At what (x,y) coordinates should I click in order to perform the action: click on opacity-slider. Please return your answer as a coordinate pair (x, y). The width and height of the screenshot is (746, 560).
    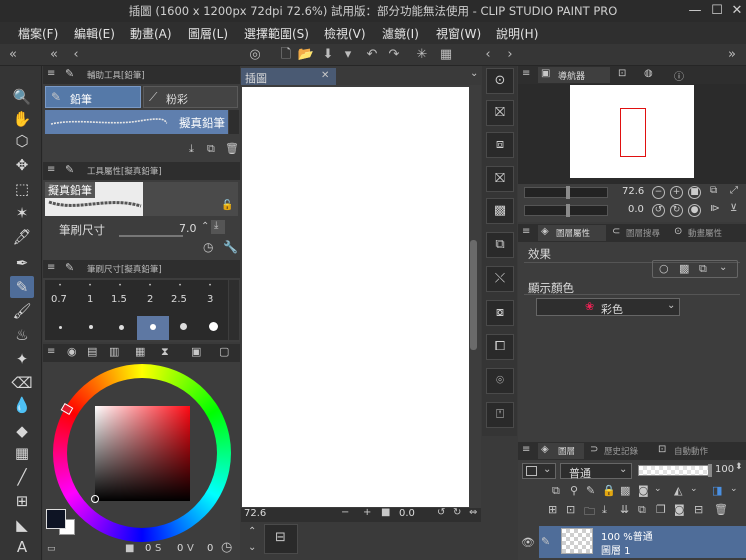
    Looking at the image, I should click on (674, 470).